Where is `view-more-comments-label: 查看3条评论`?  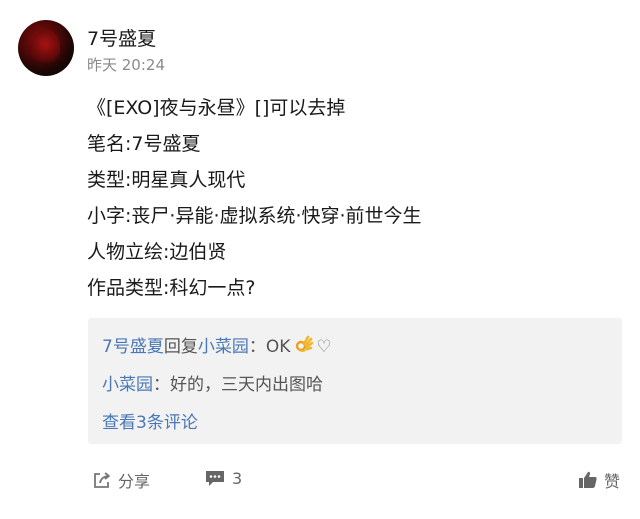 view-more-comments-label: 查看3条评论 is located at coordinates (150, 423).